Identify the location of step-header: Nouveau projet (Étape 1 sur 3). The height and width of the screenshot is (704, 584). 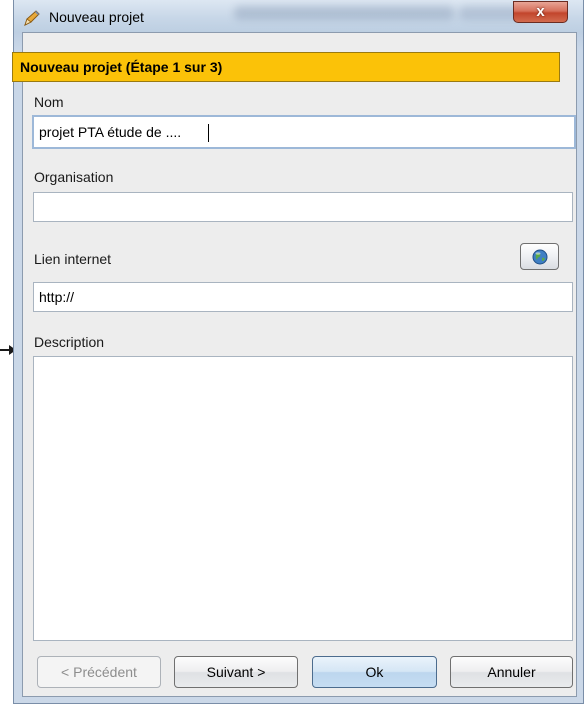
(286, 67).